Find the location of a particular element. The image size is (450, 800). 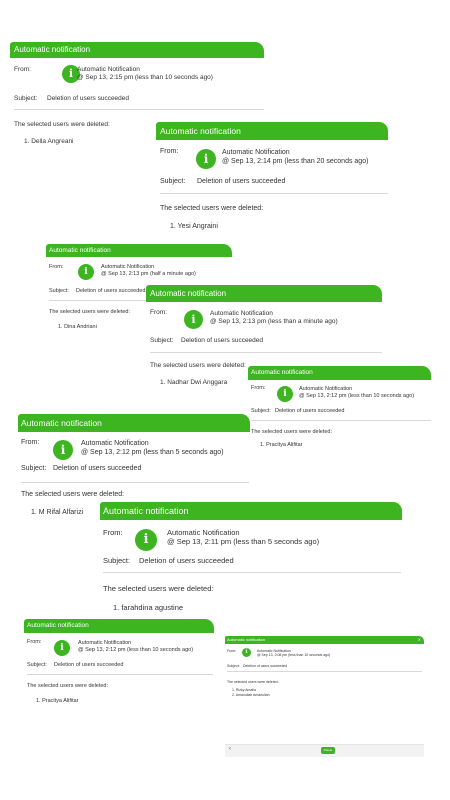

dialog-footer: ‹ Delete is located at coordinates (324, 750).